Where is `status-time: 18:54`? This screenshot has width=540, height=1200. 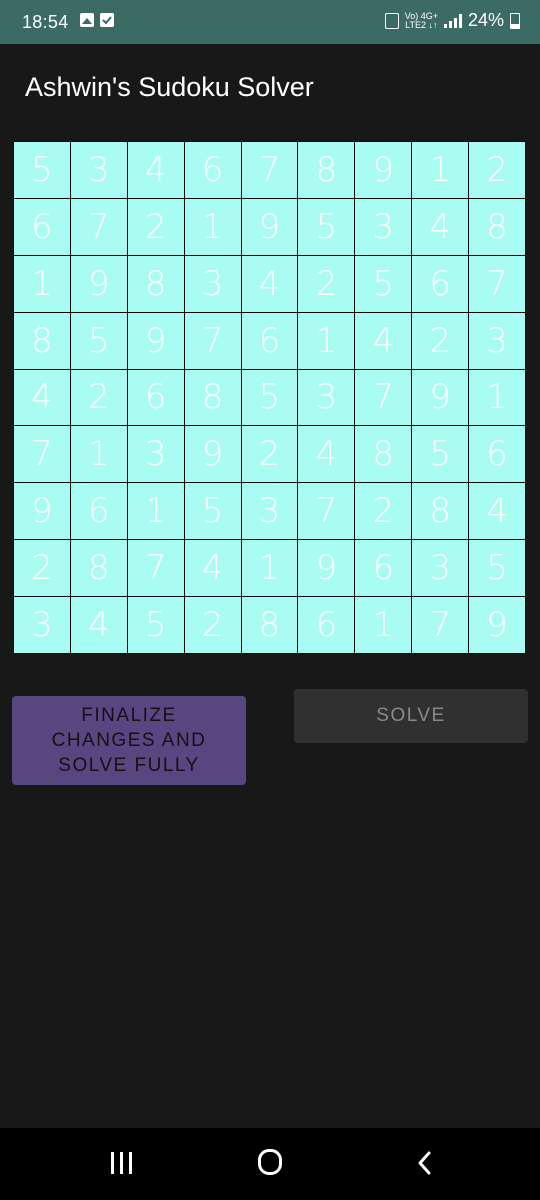
status-time: 18:54 is located at coordinates (45, 22).